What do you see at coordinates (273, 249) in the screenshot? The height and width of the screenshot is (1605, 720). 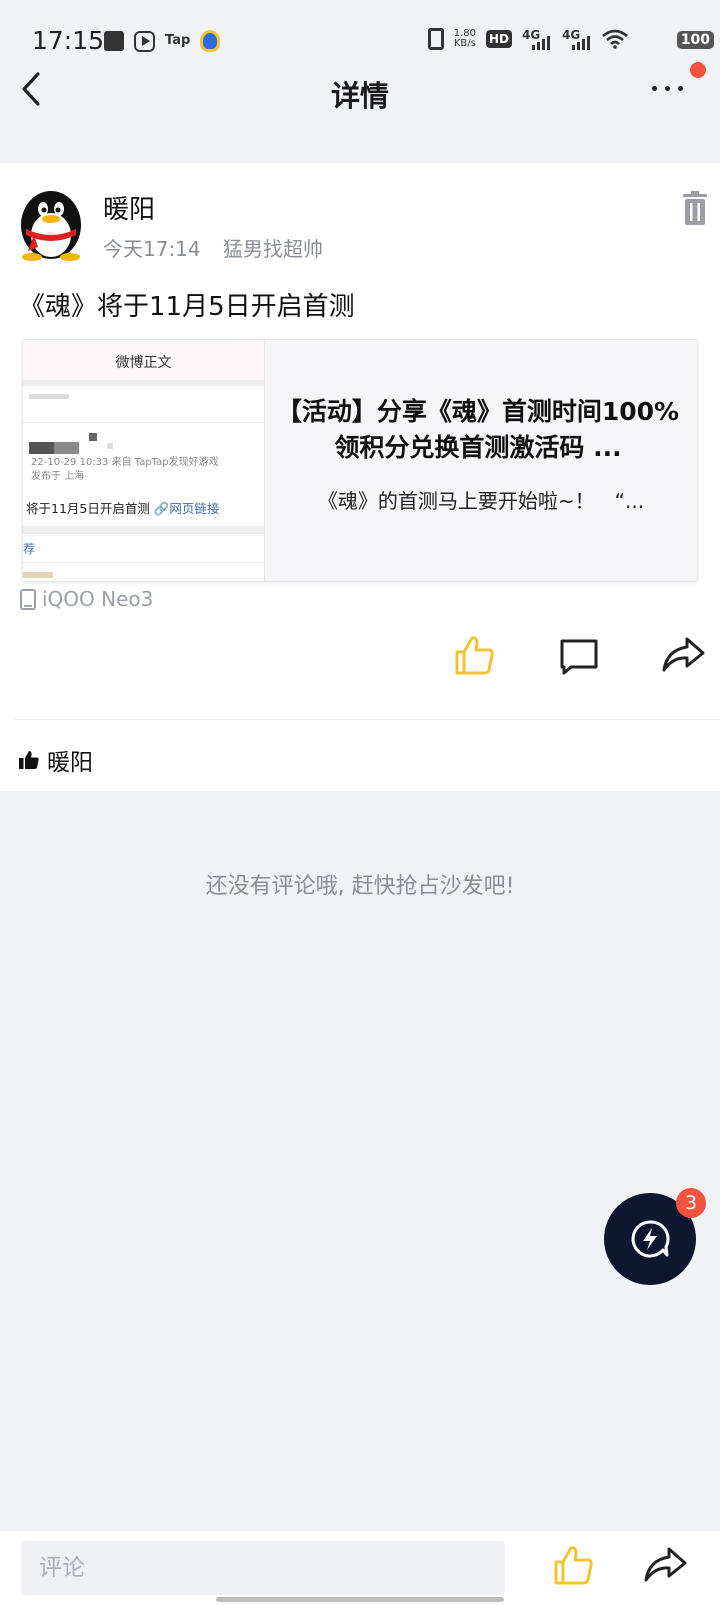 I see `post-group: 猛男找超帅` at bounding box center [273, 249].